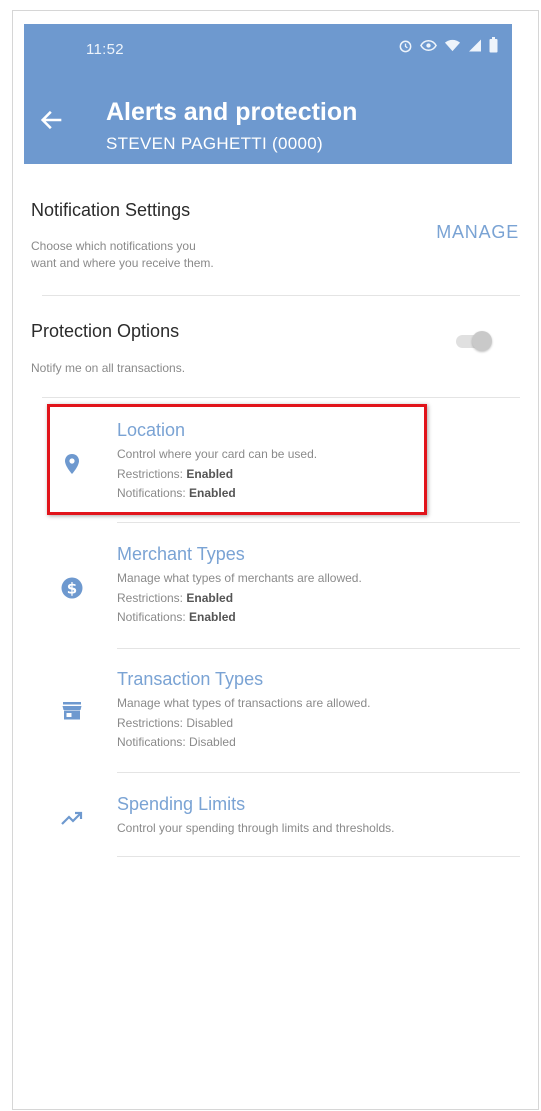 The width and height of the screenshot is (541, 1111). Describe the element at coordinates (405, 46) in the screenshot. I see `alarm-icon` at that location.